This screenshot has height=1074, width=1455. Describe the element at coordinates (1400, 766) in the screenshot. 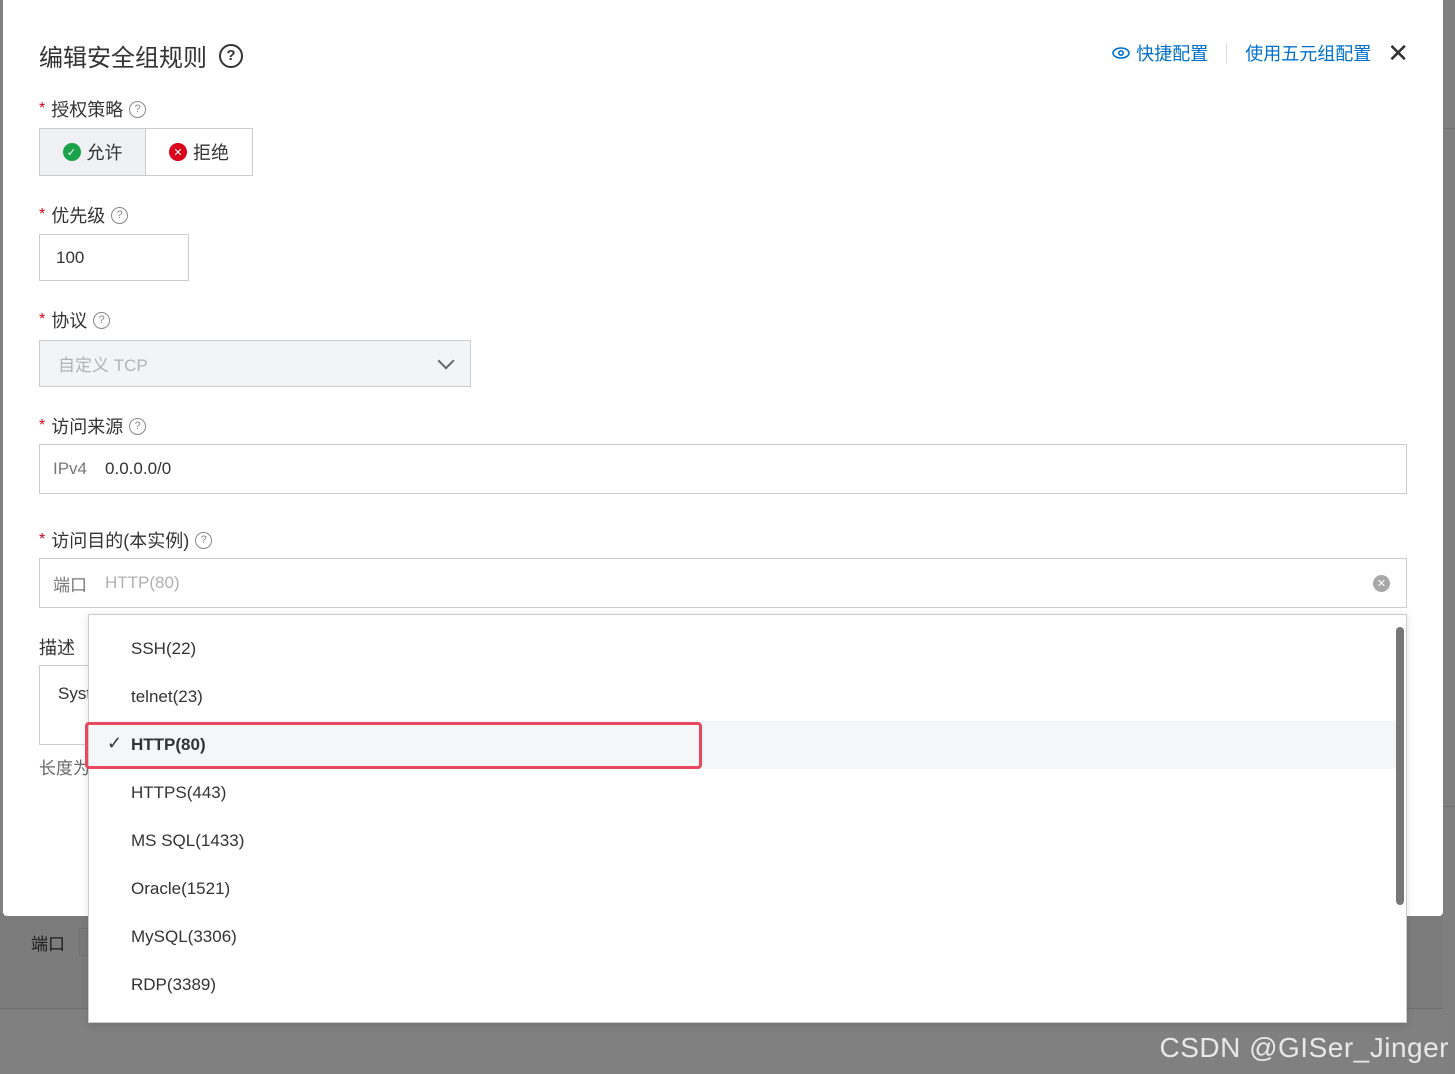

I see `scrollbar-thumb` at that location.